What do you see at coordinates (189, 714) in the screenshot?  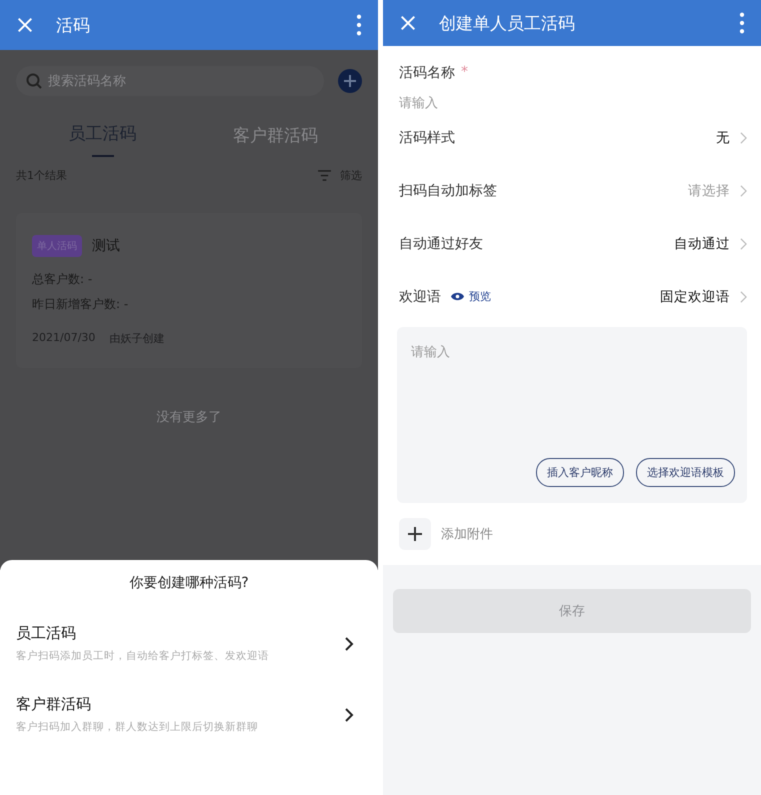 I see `option-item: 客户群活码 客户扫码加入群聊，群人数达到上限后切换新群聊` at bounding box center [189, 714].